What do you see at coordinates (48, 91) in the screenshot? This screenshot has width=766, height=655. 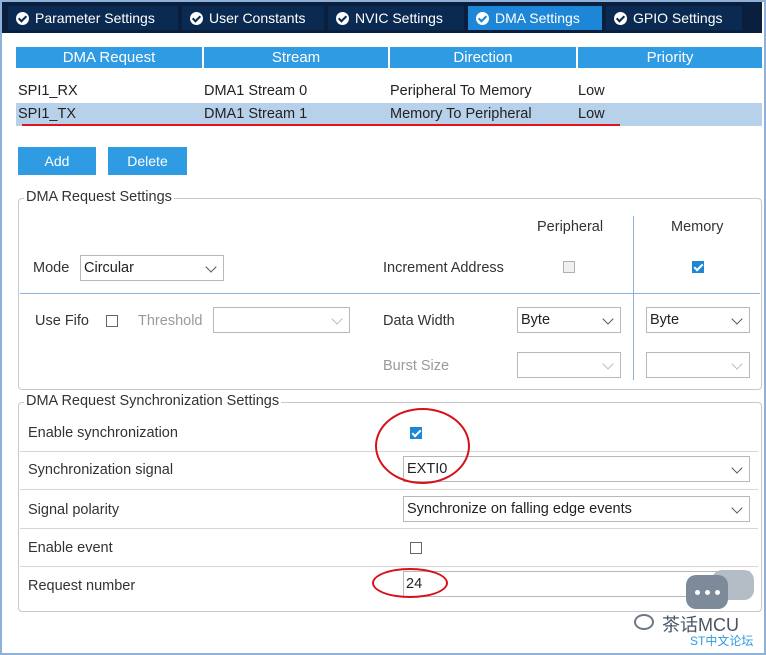 I see `cell-request: SPI1_RX` at bounding box center [48, 91].